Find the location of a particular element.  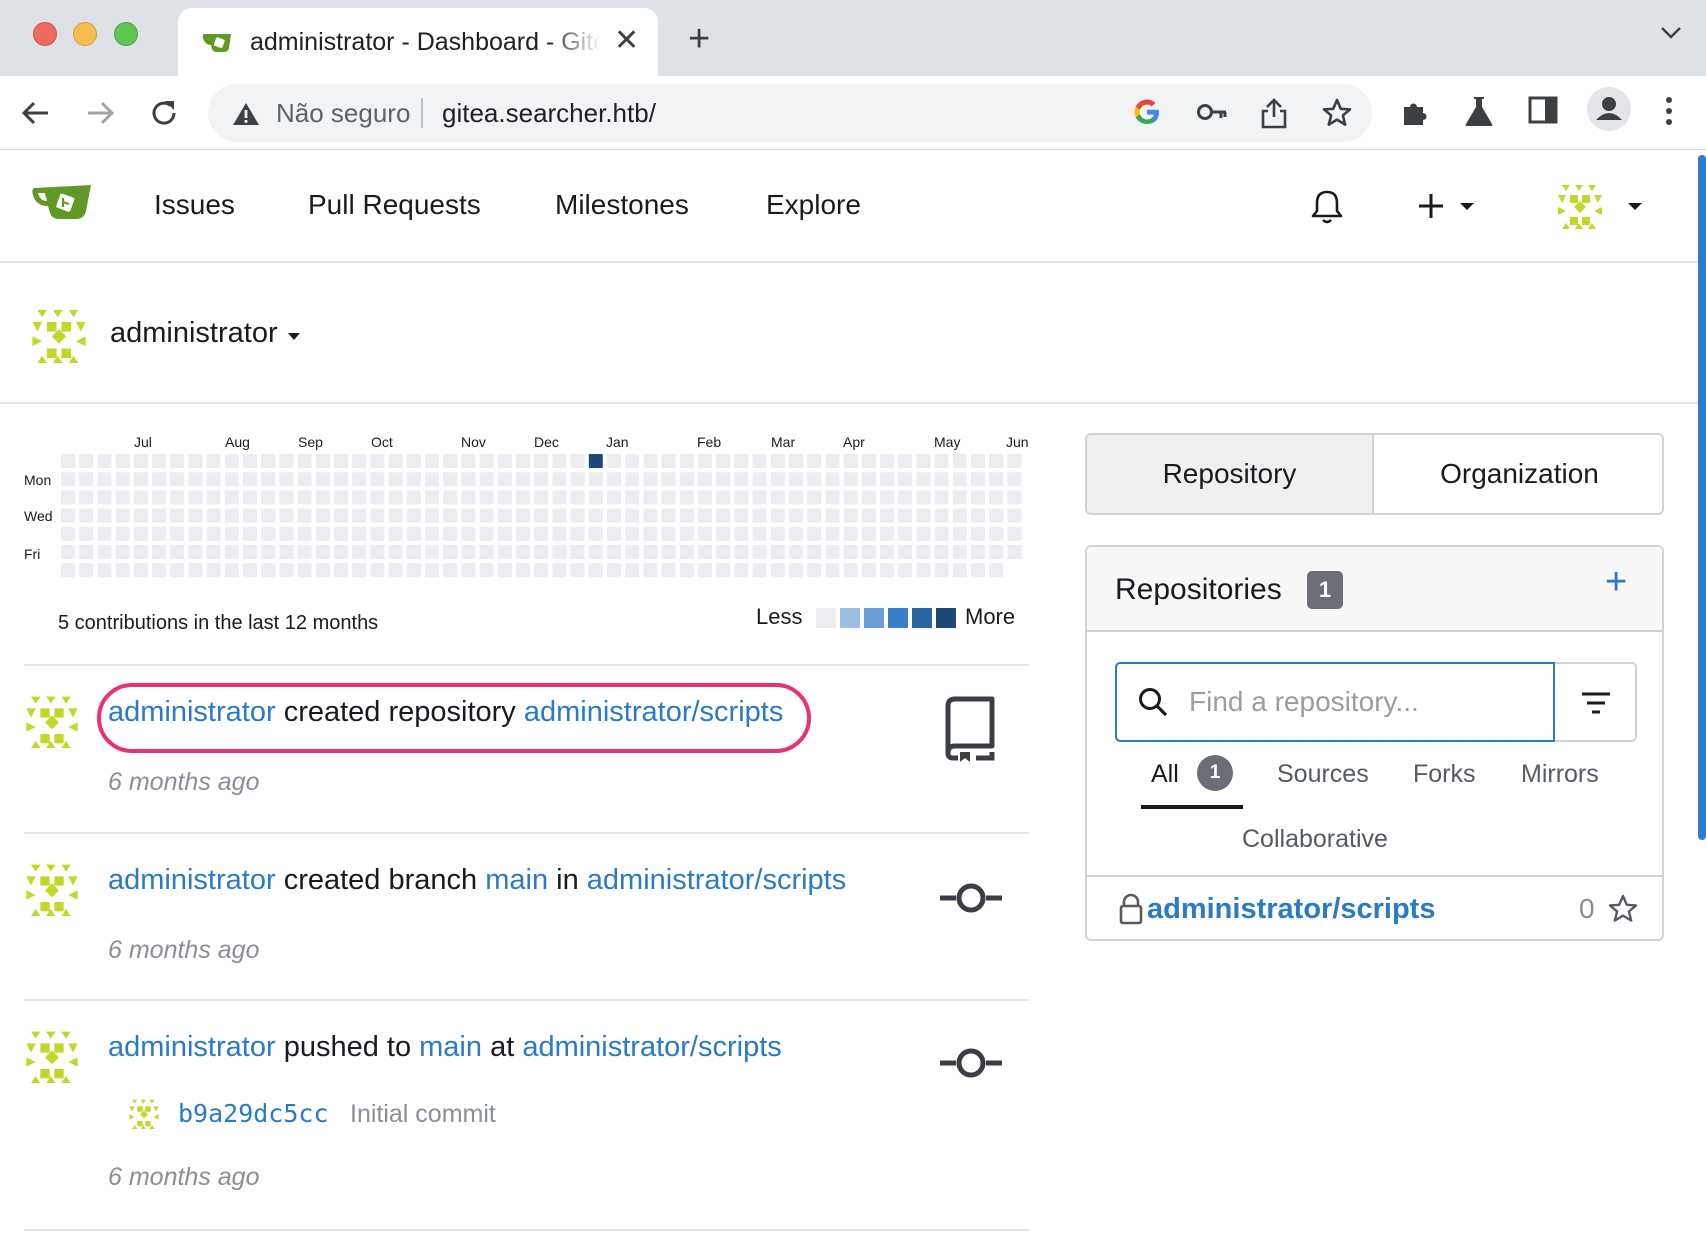

close-tab-icon: ✕ is located at coordinates (626, 41).